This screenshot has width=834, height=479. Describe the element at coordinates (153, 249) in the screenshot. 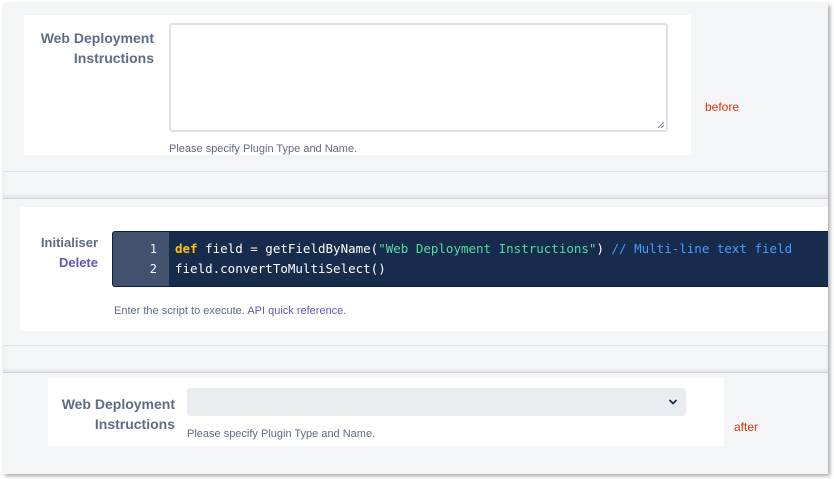

I see `line-number: 1` at that location.